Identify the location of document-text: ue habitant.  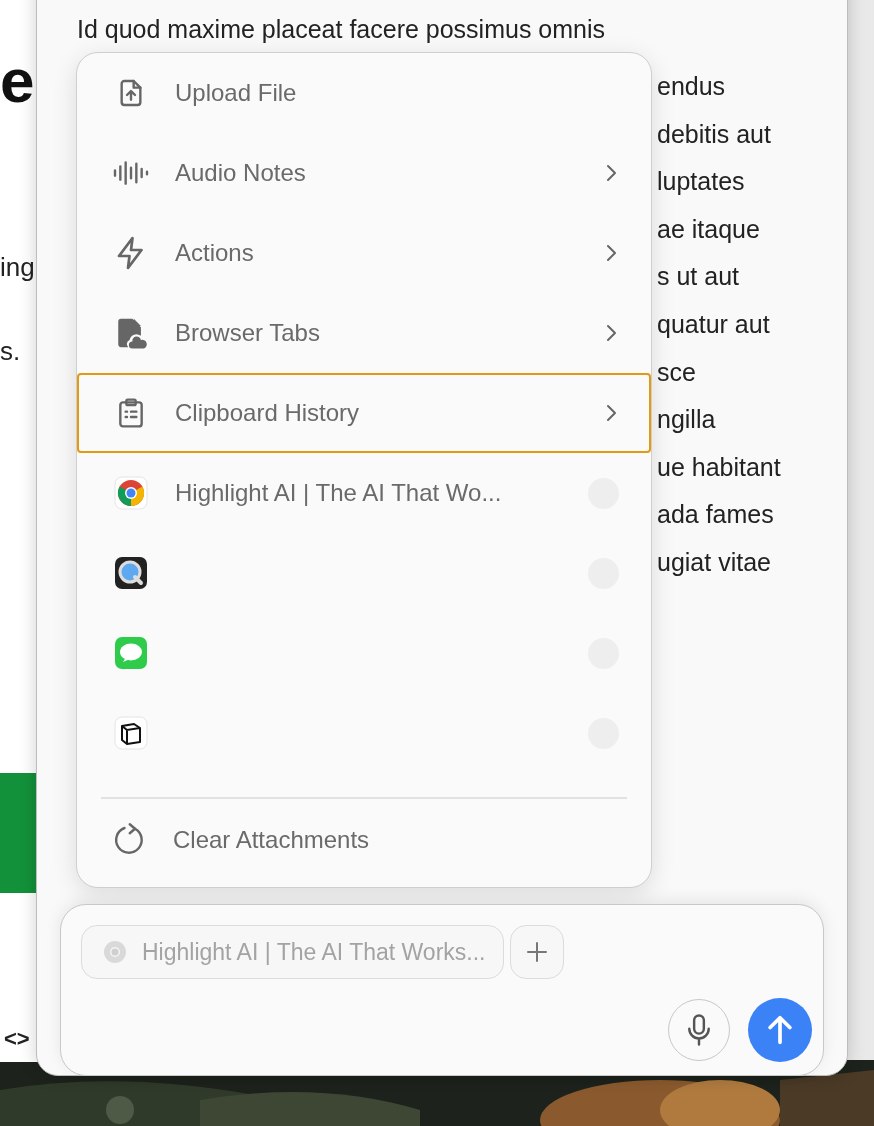
(719, 467).